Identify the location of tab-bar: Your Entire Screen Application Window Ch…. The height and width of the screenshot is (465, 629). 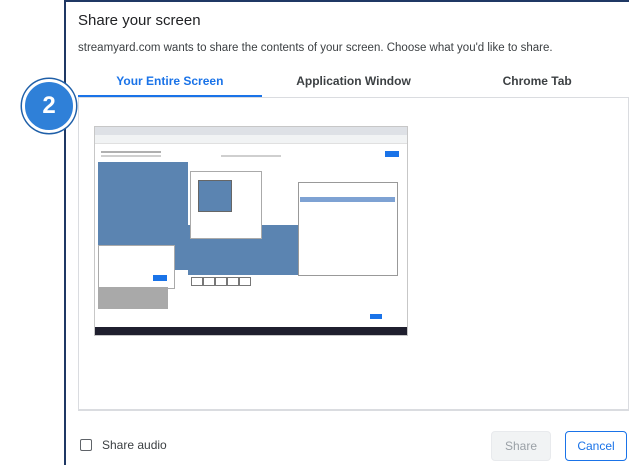
(353, 81).